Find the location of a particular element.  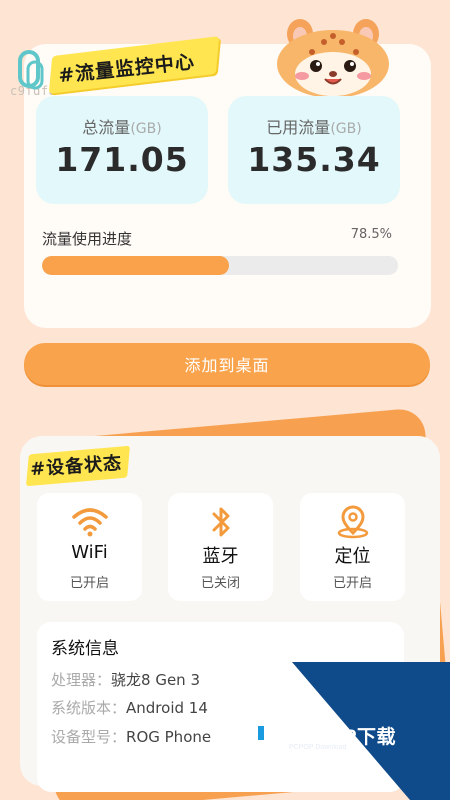

system-info-title: 系统信息 is located at coordinates (85, 649).